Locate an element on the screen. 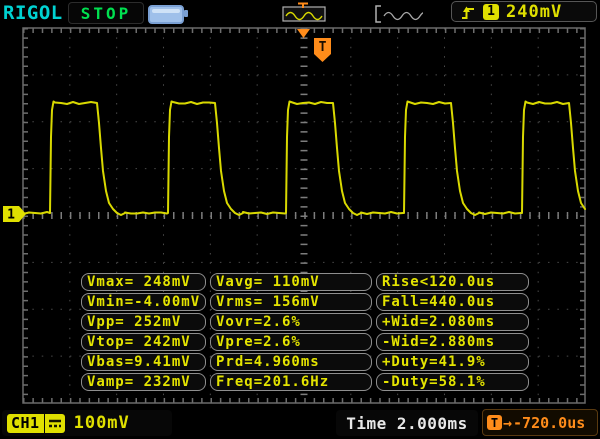 This screenshot has height=439, width=600. timebase-readout: Time 2.000ms is located at coordinates (407, 423).